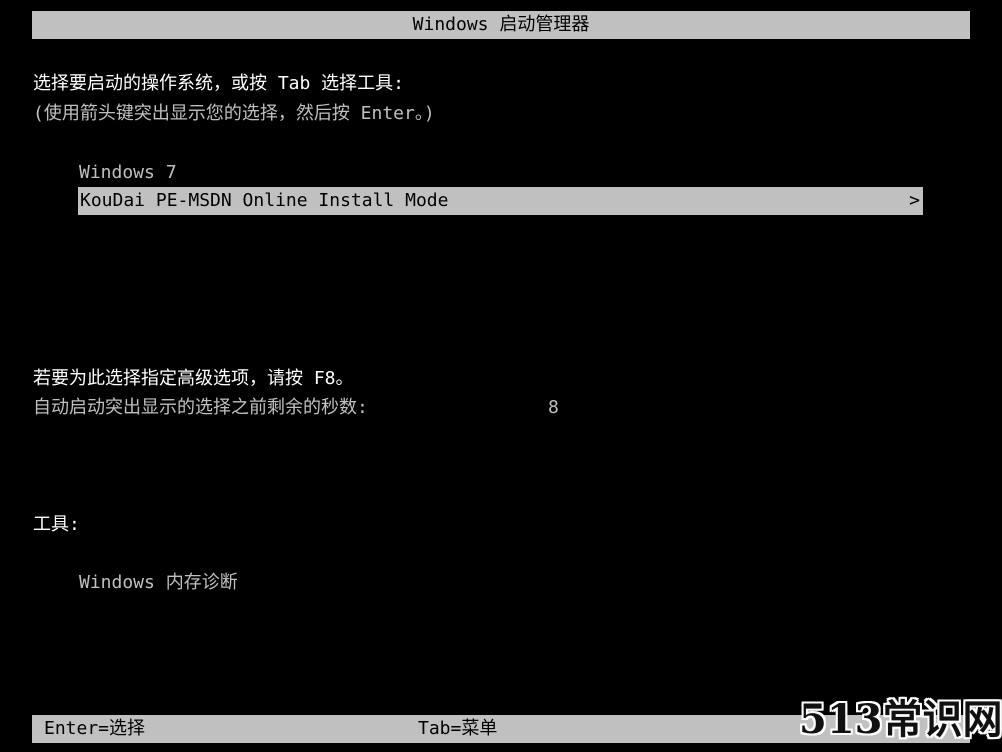 This screenshot has height=752, width=1002. What do you see at coordinates (914, 200) in the screenshot?
I see `chevron-right-icon: >` at bounding box center [914, 200].